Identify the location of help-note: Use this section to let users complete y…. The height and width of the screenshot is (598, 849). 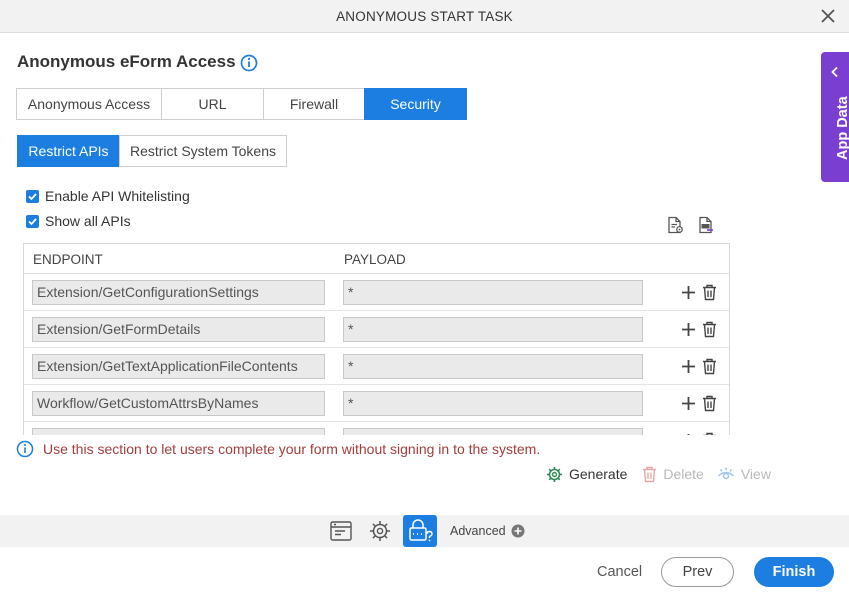
(278, 449).